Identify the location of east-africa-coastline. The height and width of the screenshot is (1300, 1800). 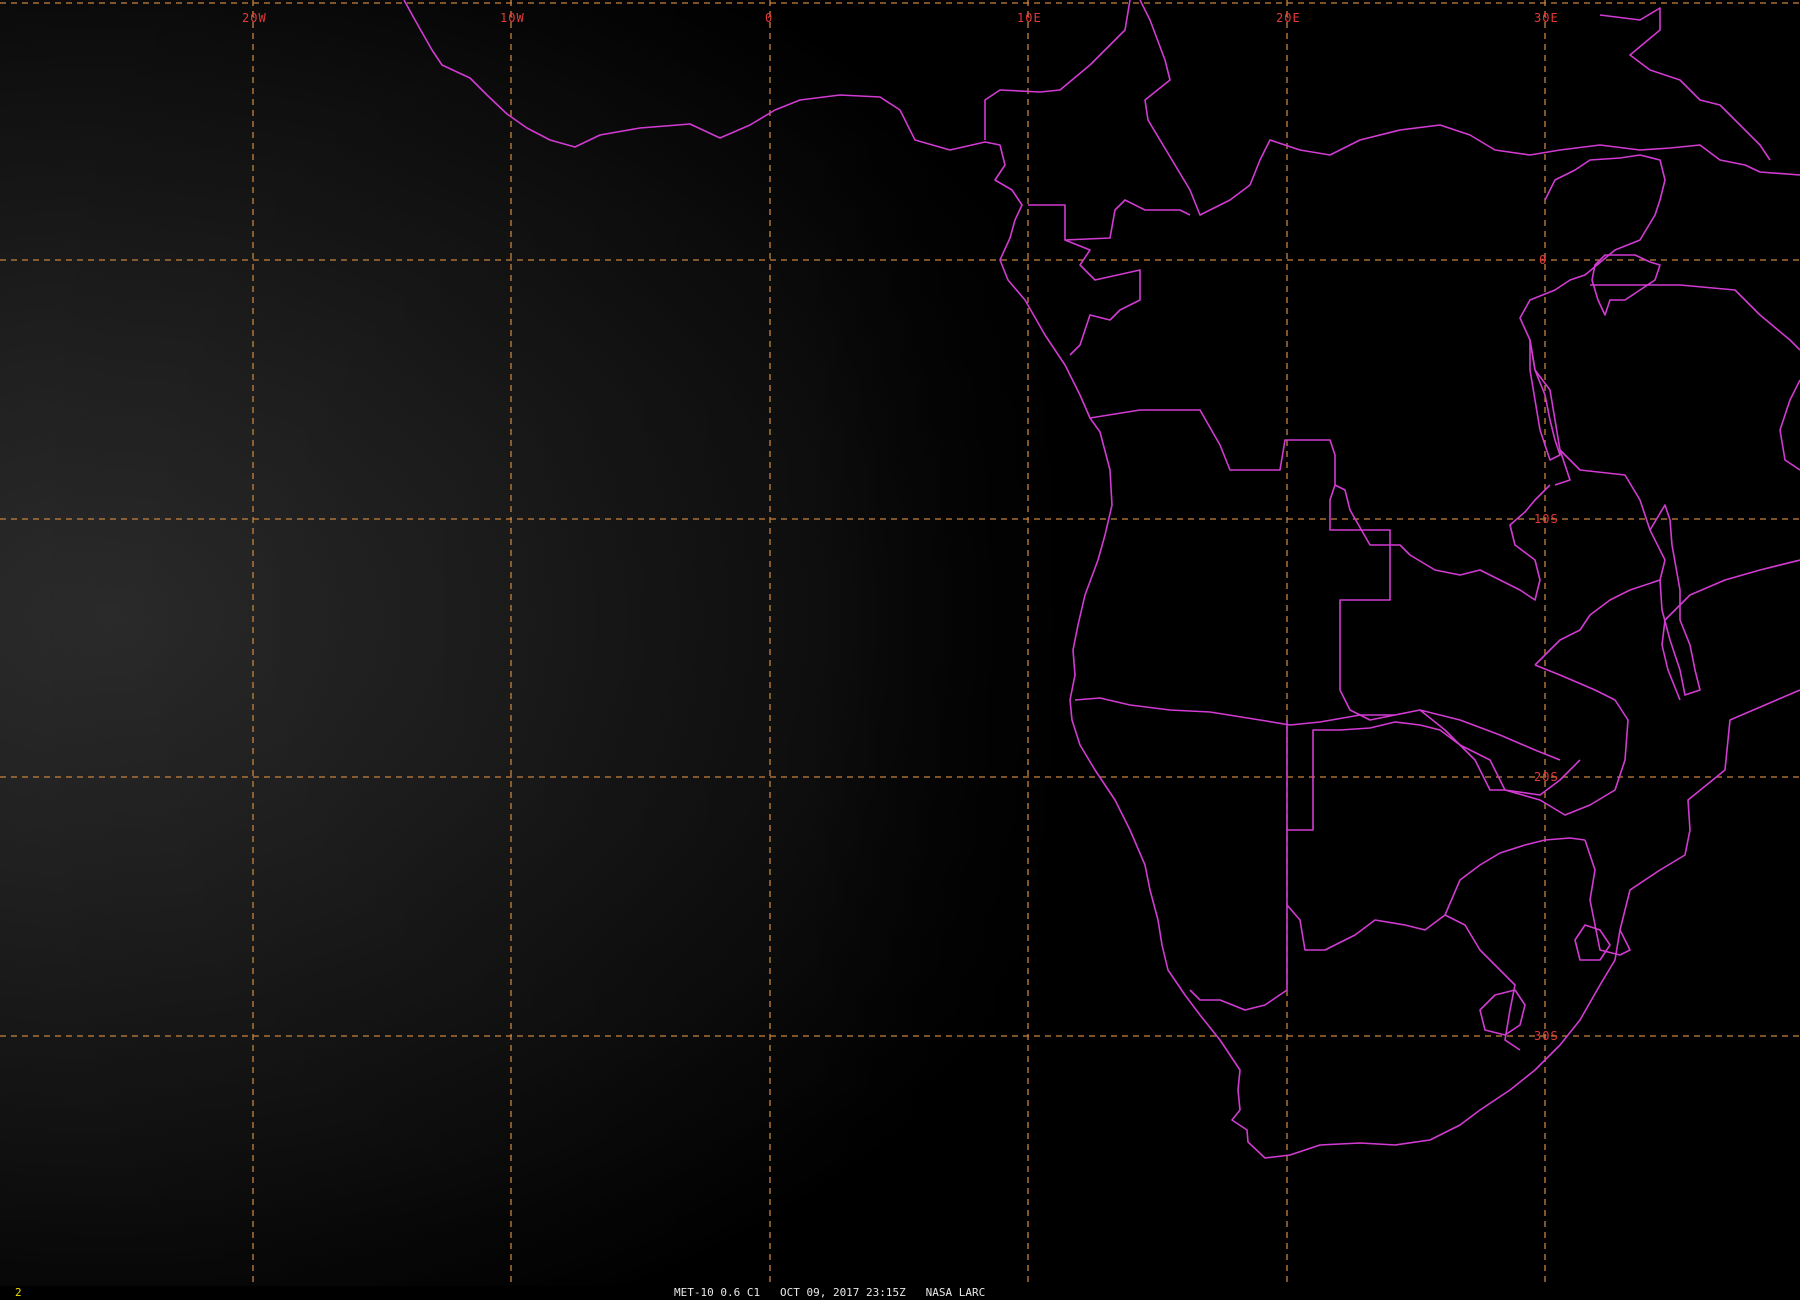
(1730, 630).